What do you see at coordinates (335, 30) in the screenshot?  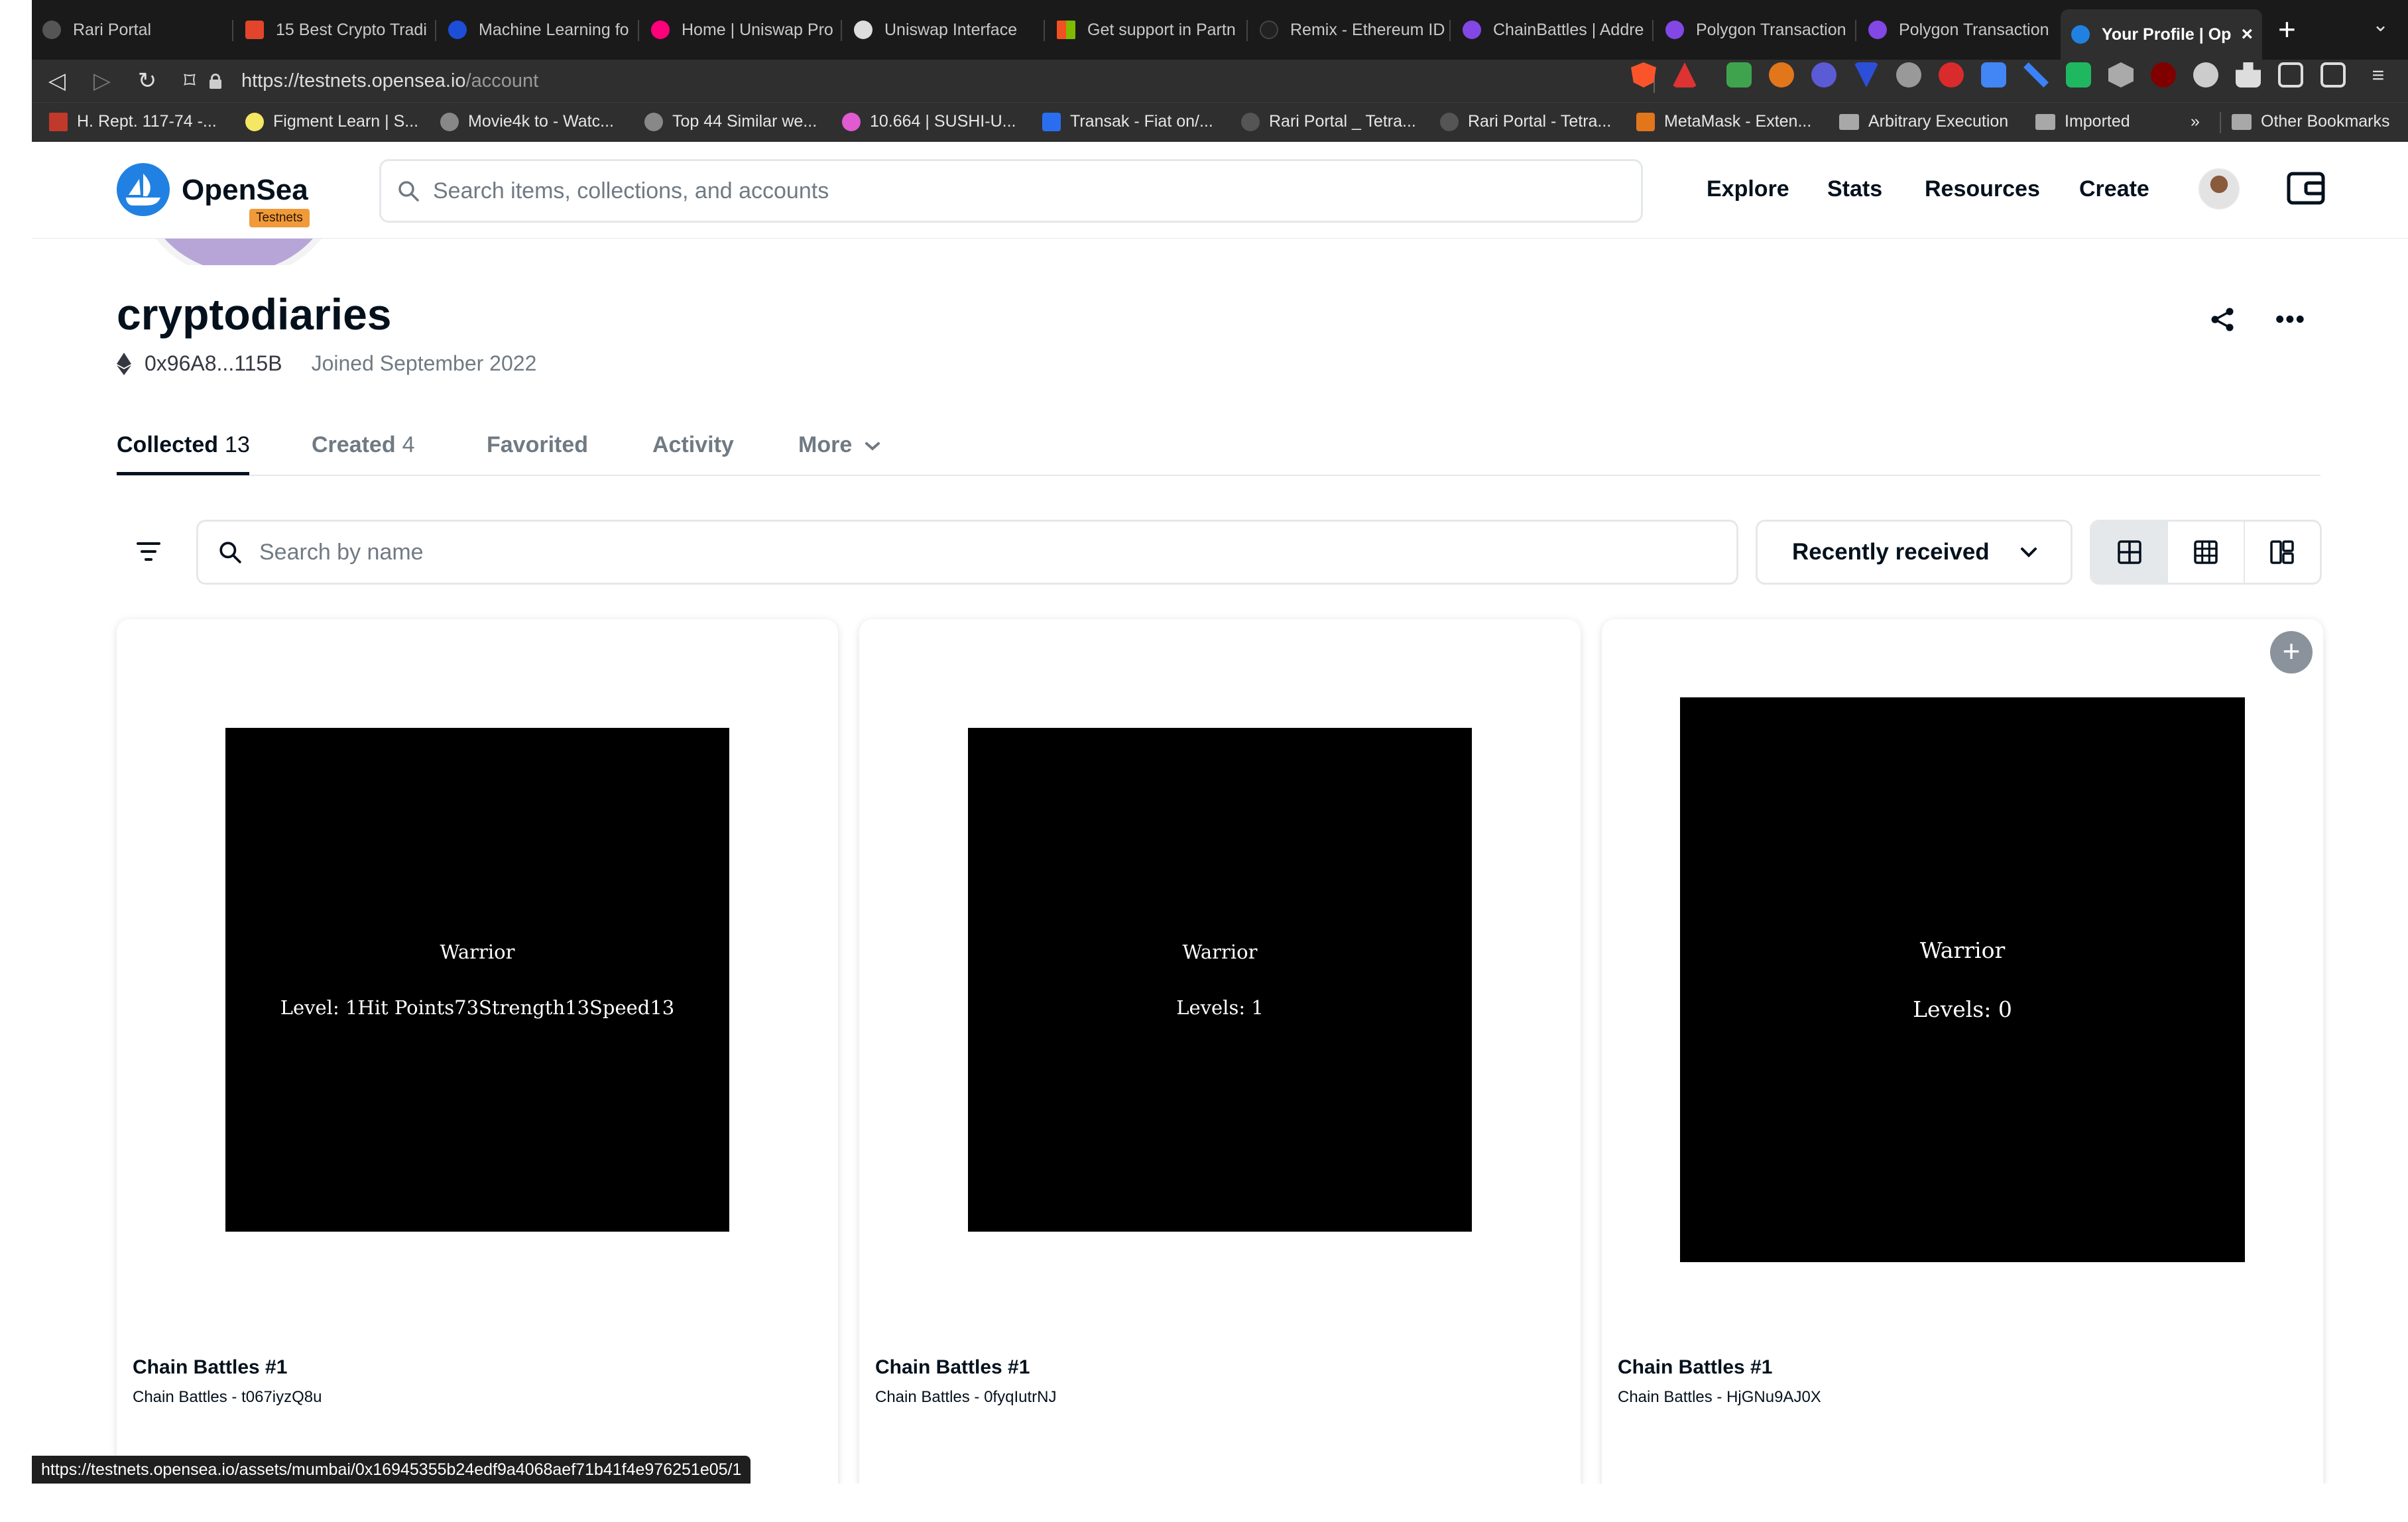 I see `browser-tab: 15 Best Crypto Tradi` at bounding box center [335, 30].